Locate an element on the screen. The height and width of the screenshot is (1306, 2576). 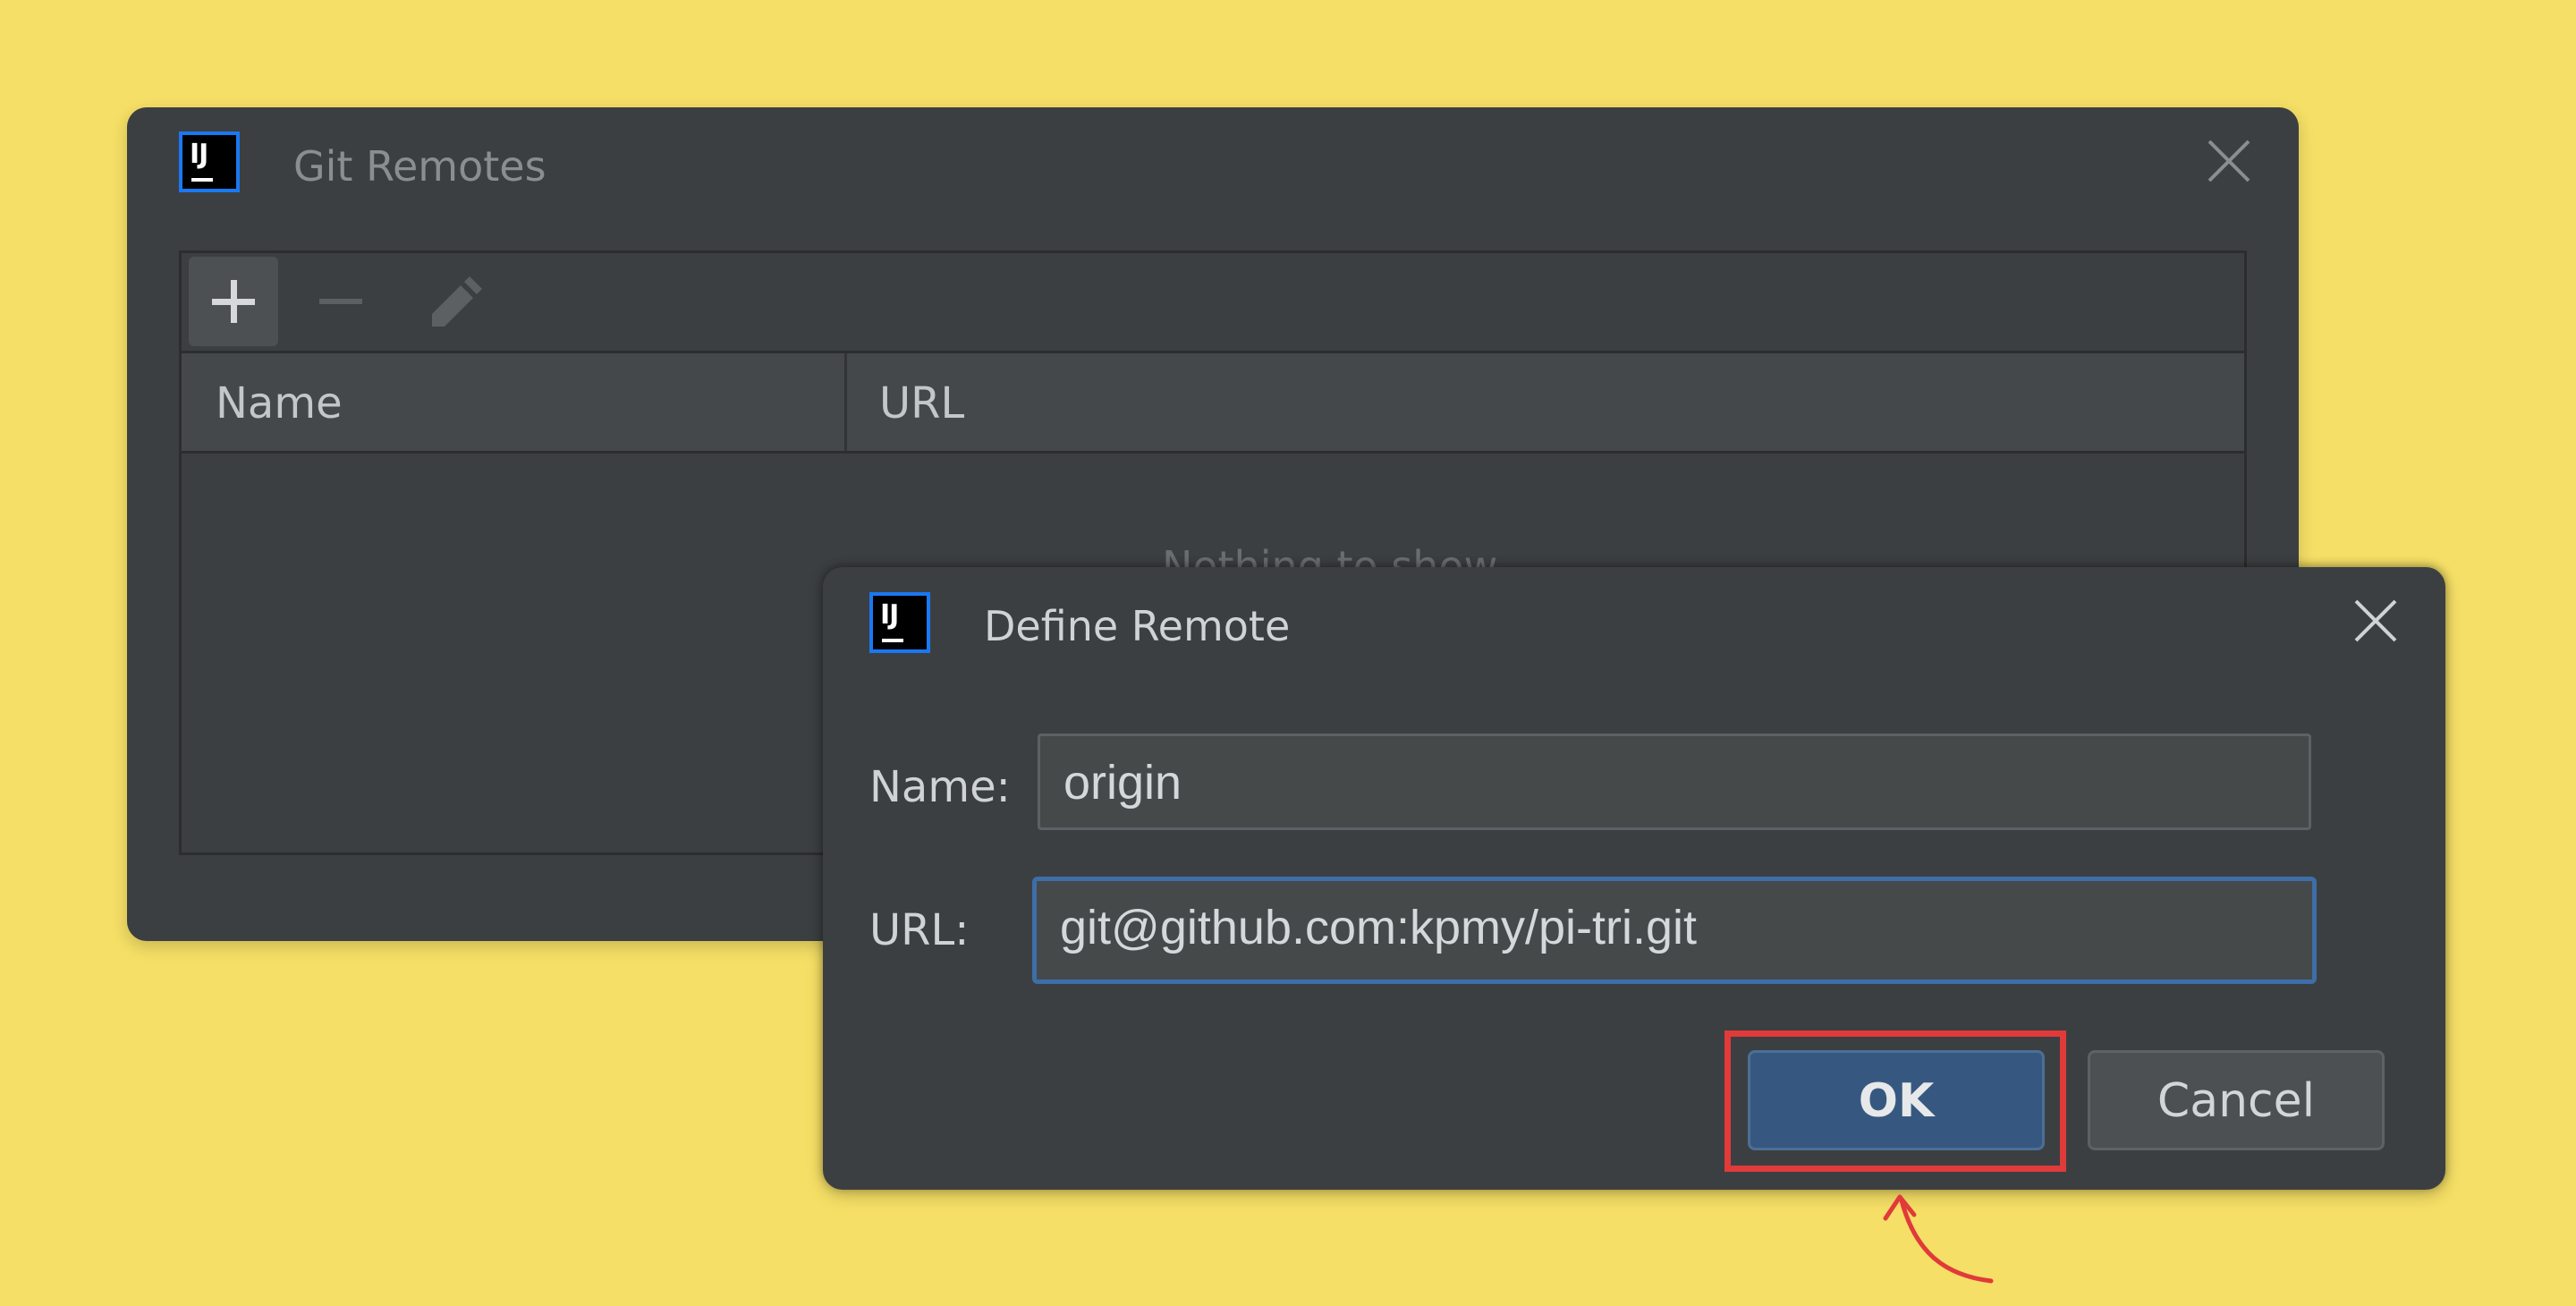
plus-icon is located at coordinates (233, 301).